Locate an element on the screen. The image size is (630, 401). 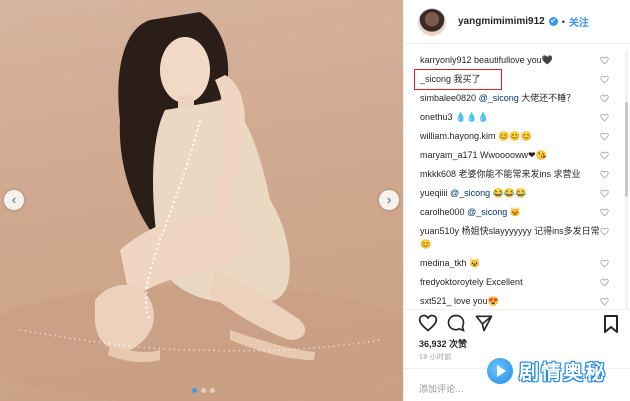
post-username: yangmimimimi912 is located at coordinates (501, 21).